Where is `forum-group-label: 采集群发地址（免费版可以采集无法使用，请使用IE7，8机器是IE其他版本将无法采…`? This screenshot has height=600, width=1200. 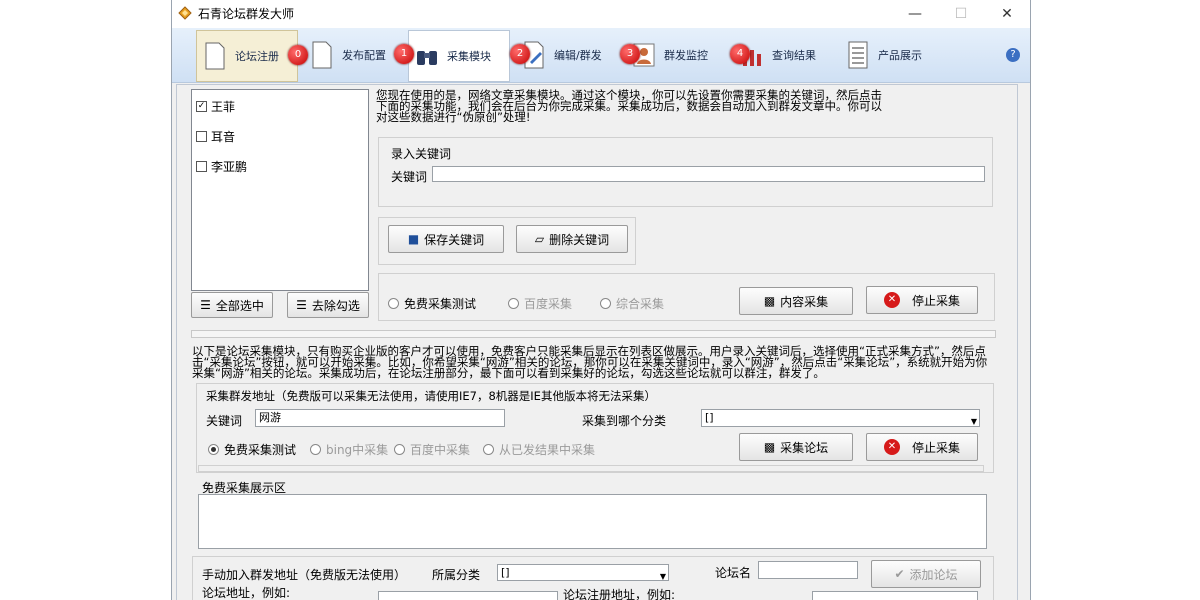 forum-group-label: 采集群发地址（免费版可以采集无法使用，请使用IE7，8机器是IE其他版本将无法采… is located at coordinates (431, 396).